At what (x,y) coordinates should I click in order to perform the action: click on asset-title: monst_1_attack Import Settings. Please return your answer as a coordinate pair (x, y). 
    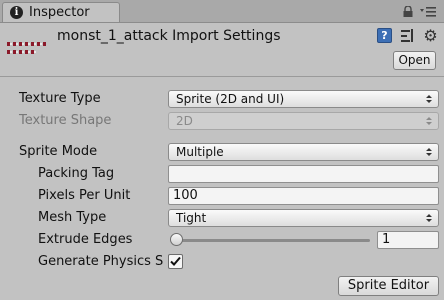
    Looking at the image, I should click on (169, 36).